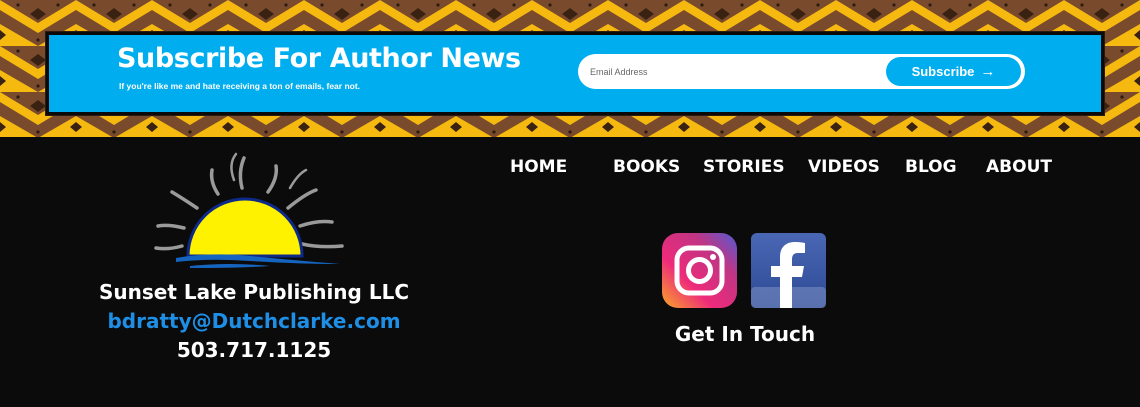 The width and height of the screenshot is (1140, 407). I want to click on subscribe-button-label: Subscribe, so click(943, 71).